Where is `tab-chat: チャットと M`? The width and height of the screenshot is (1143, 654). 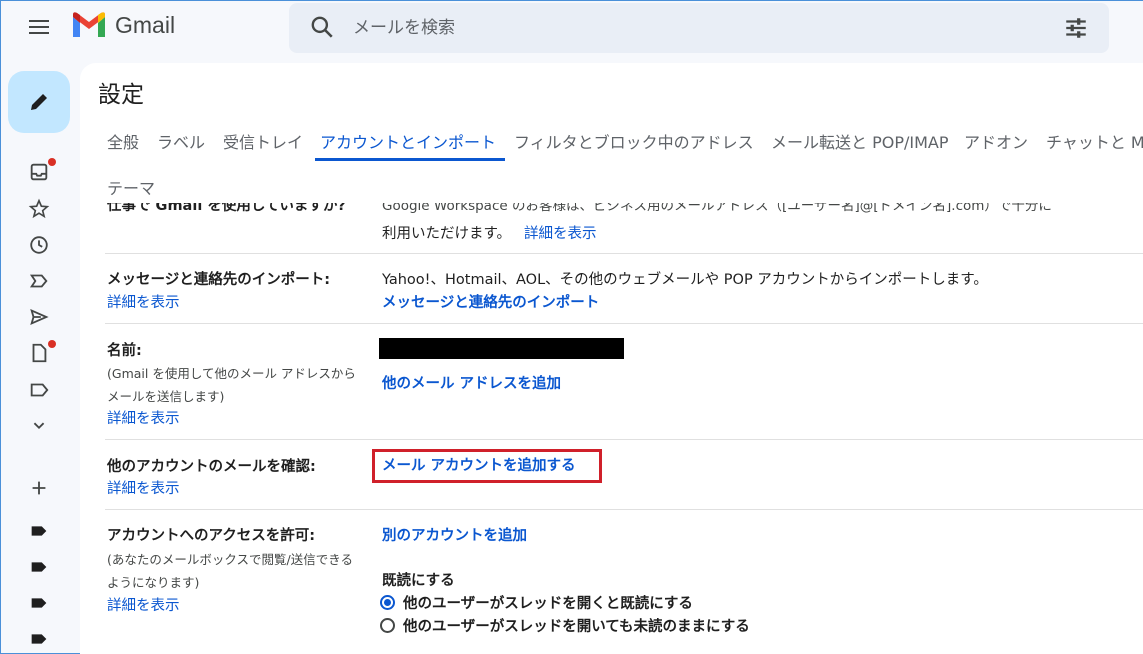 tab-chat: チャットと M is located at coordinates (1094, 141).